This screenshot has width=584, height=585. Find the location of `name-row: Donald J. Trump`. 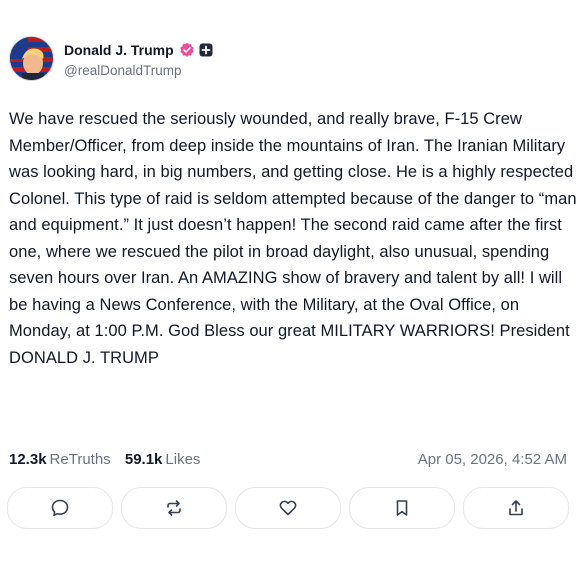

name-row: Donald J. Trump is located at coordinates (138, 50).